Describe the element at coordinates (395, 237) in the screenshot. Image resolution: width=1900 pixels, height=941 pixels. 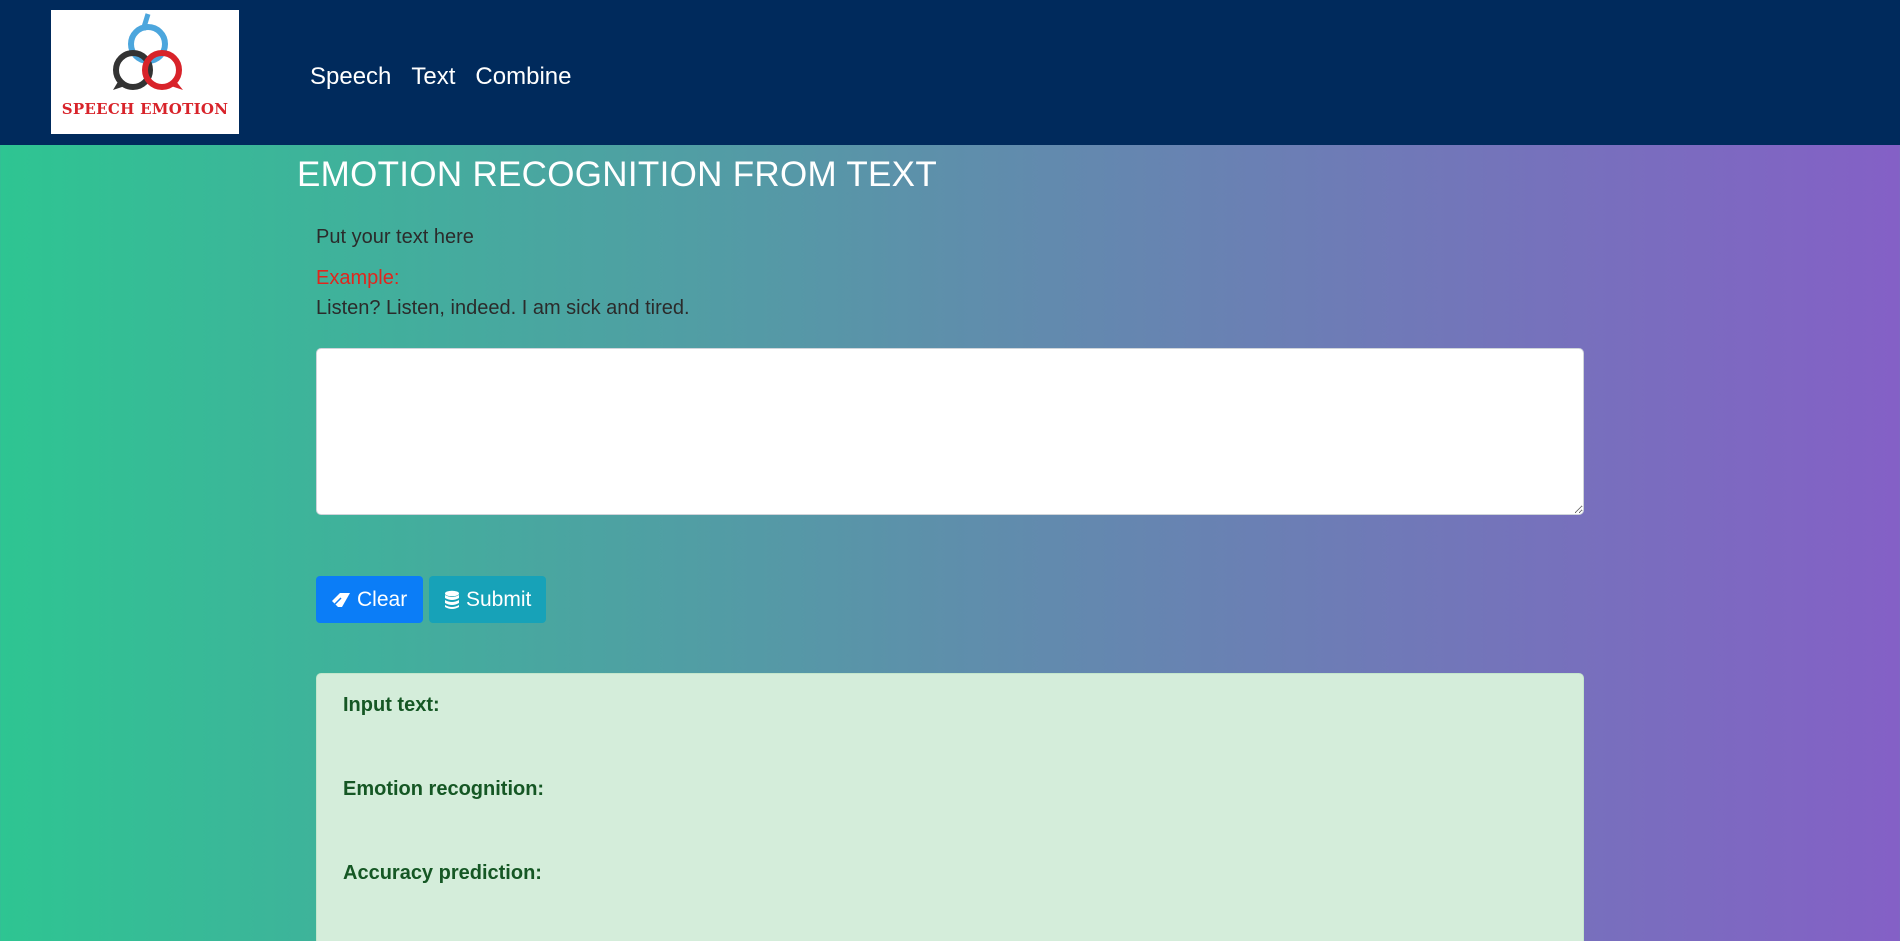
I see `input-prompt: Put your text here` at that location.